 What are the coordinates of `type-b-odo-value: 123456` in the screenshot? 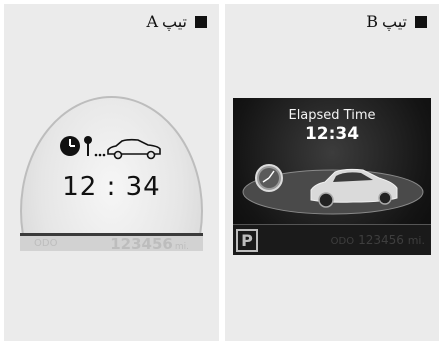 It's located at (381, 240).